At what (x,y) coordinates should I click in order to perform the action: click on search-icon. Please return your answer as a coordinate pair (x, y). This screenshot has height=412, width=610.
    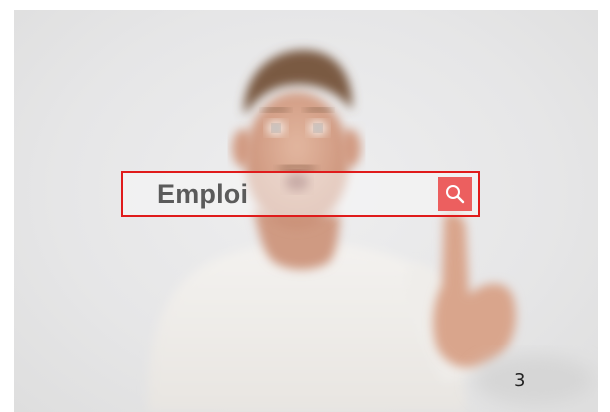
    Looking at the image, I should click on (455, 194).